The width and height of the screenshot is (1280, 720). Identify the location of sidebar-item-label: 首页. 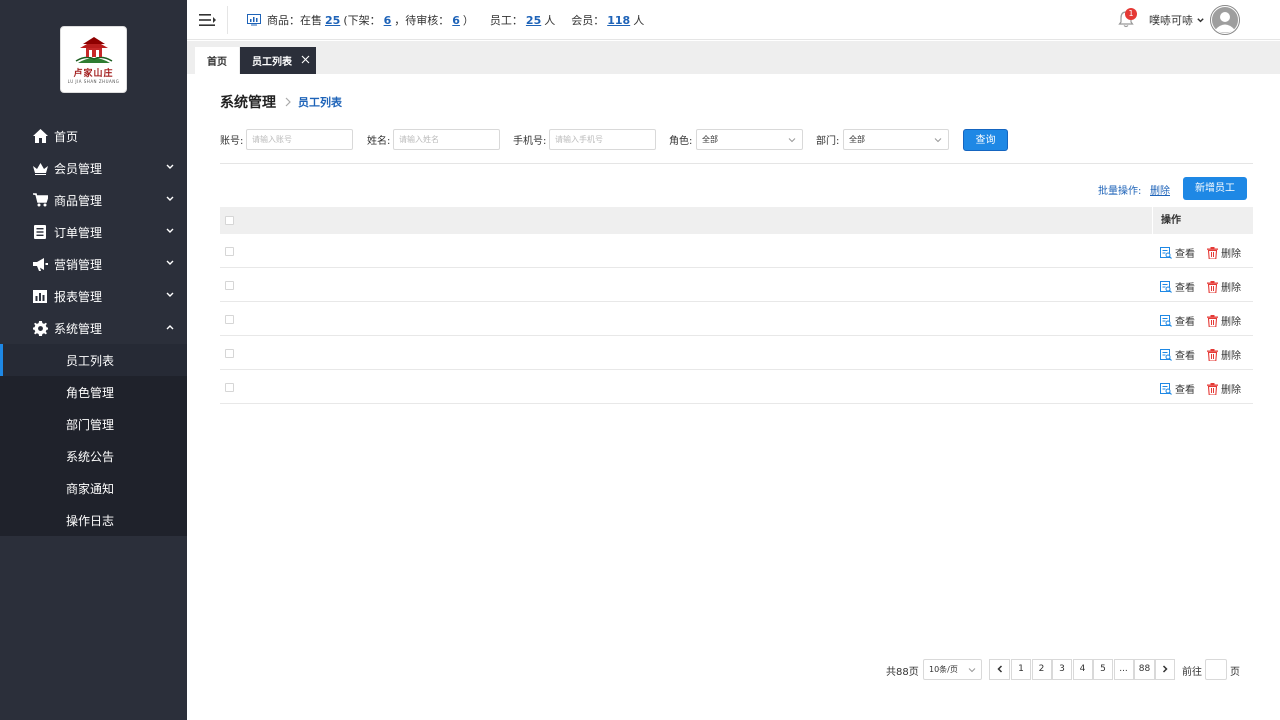
(66, 136).